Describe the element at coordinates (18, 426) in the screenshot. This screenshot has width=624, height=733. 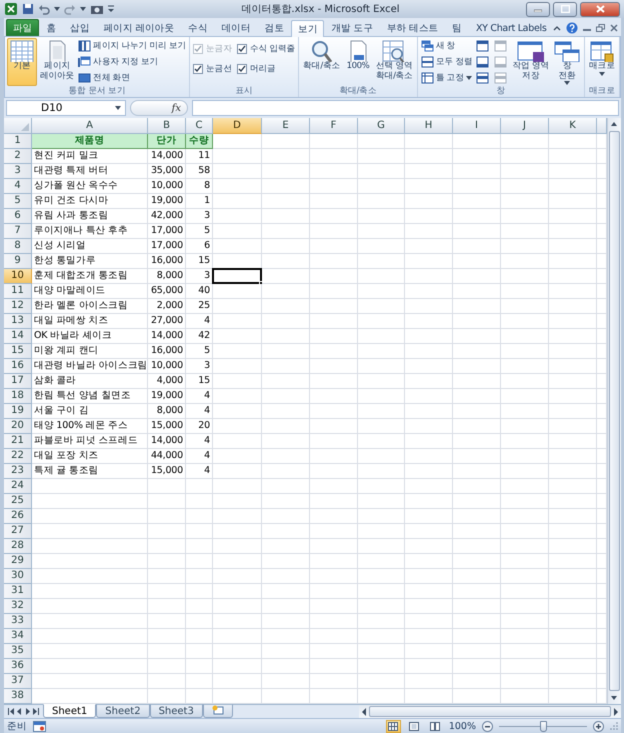
I see `row-header: 20` at that location.